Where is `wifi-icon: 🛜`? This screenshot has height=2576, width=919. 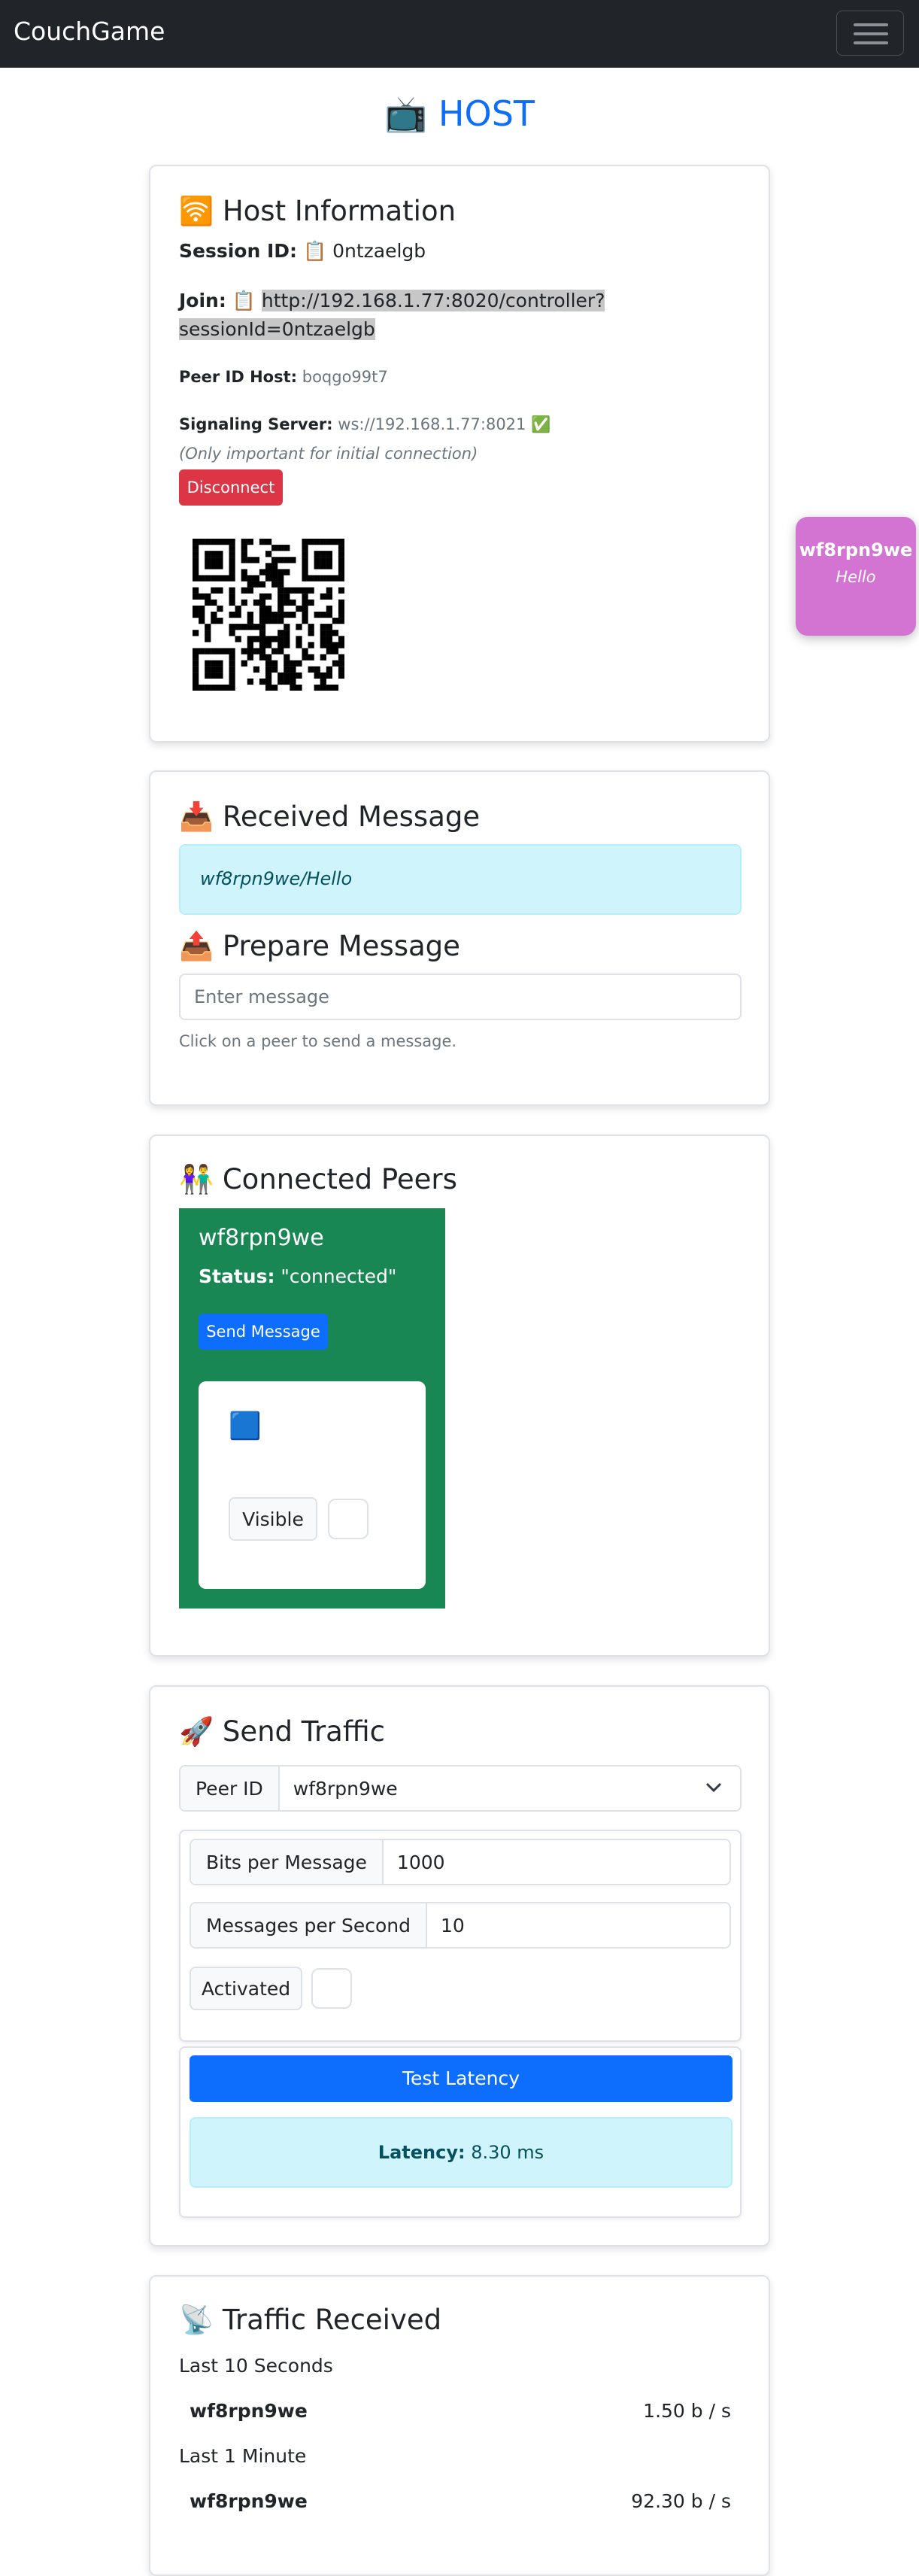 wifi-icon: 🛜 is located at coordinates (196, 211).